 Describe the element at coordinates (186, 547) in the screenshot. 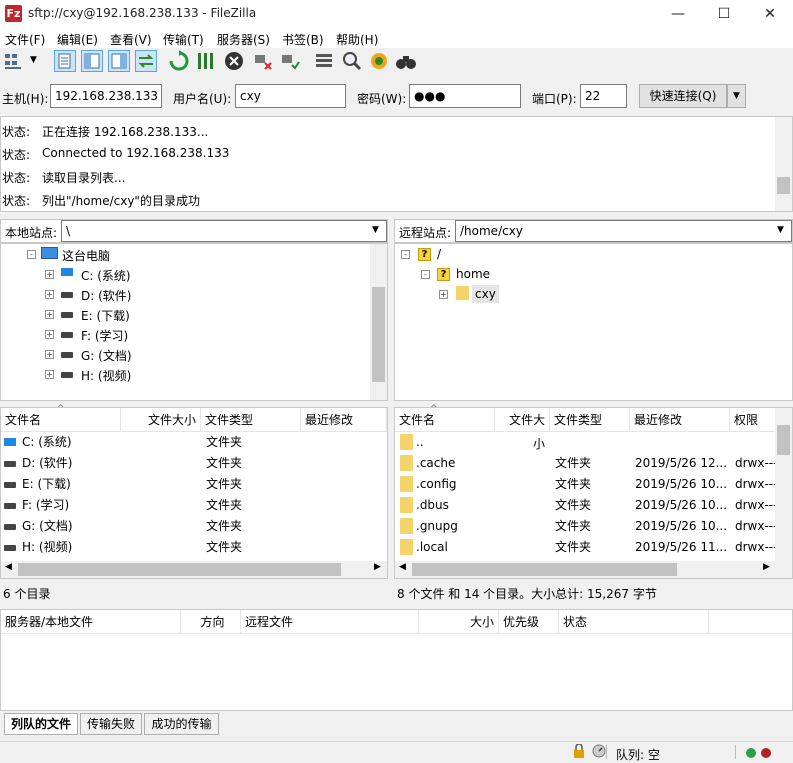

I see `table-row: H: (视频) 文件夹` at that location.